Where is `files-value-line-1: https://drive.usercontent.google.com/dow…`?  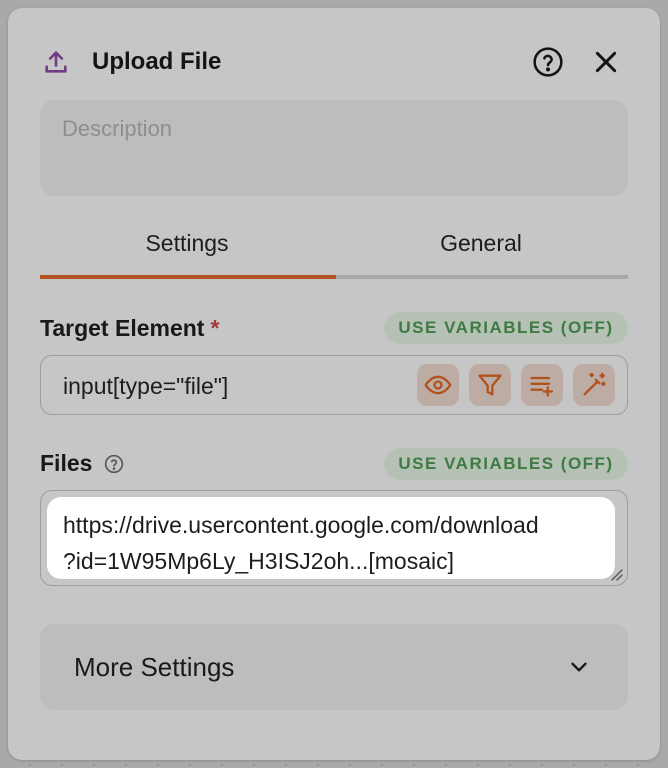
files-value-line-1: https://drive.usercontent.google.com/dow… is located at coordinates (301, 525).